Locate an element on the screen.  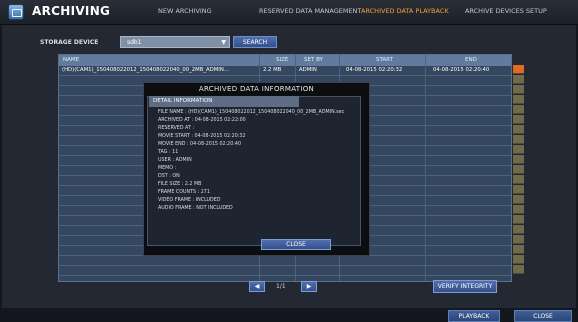
page-indicator: 1/1 is located at coordinates (281, 286).